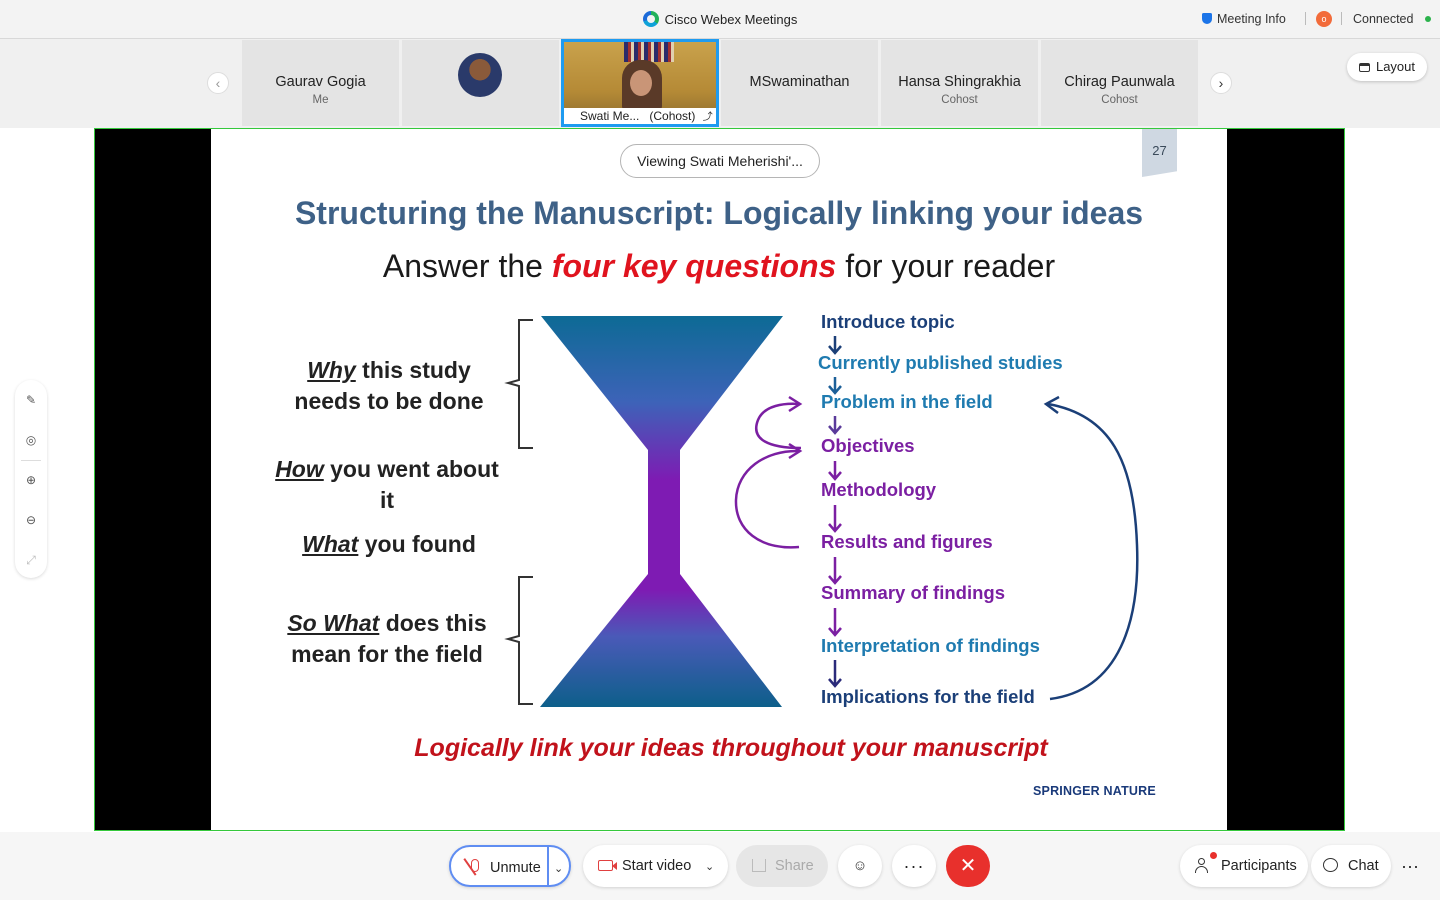 The image size is (1440, 900). I want to click on question-text: you went about, so click(411, 469).